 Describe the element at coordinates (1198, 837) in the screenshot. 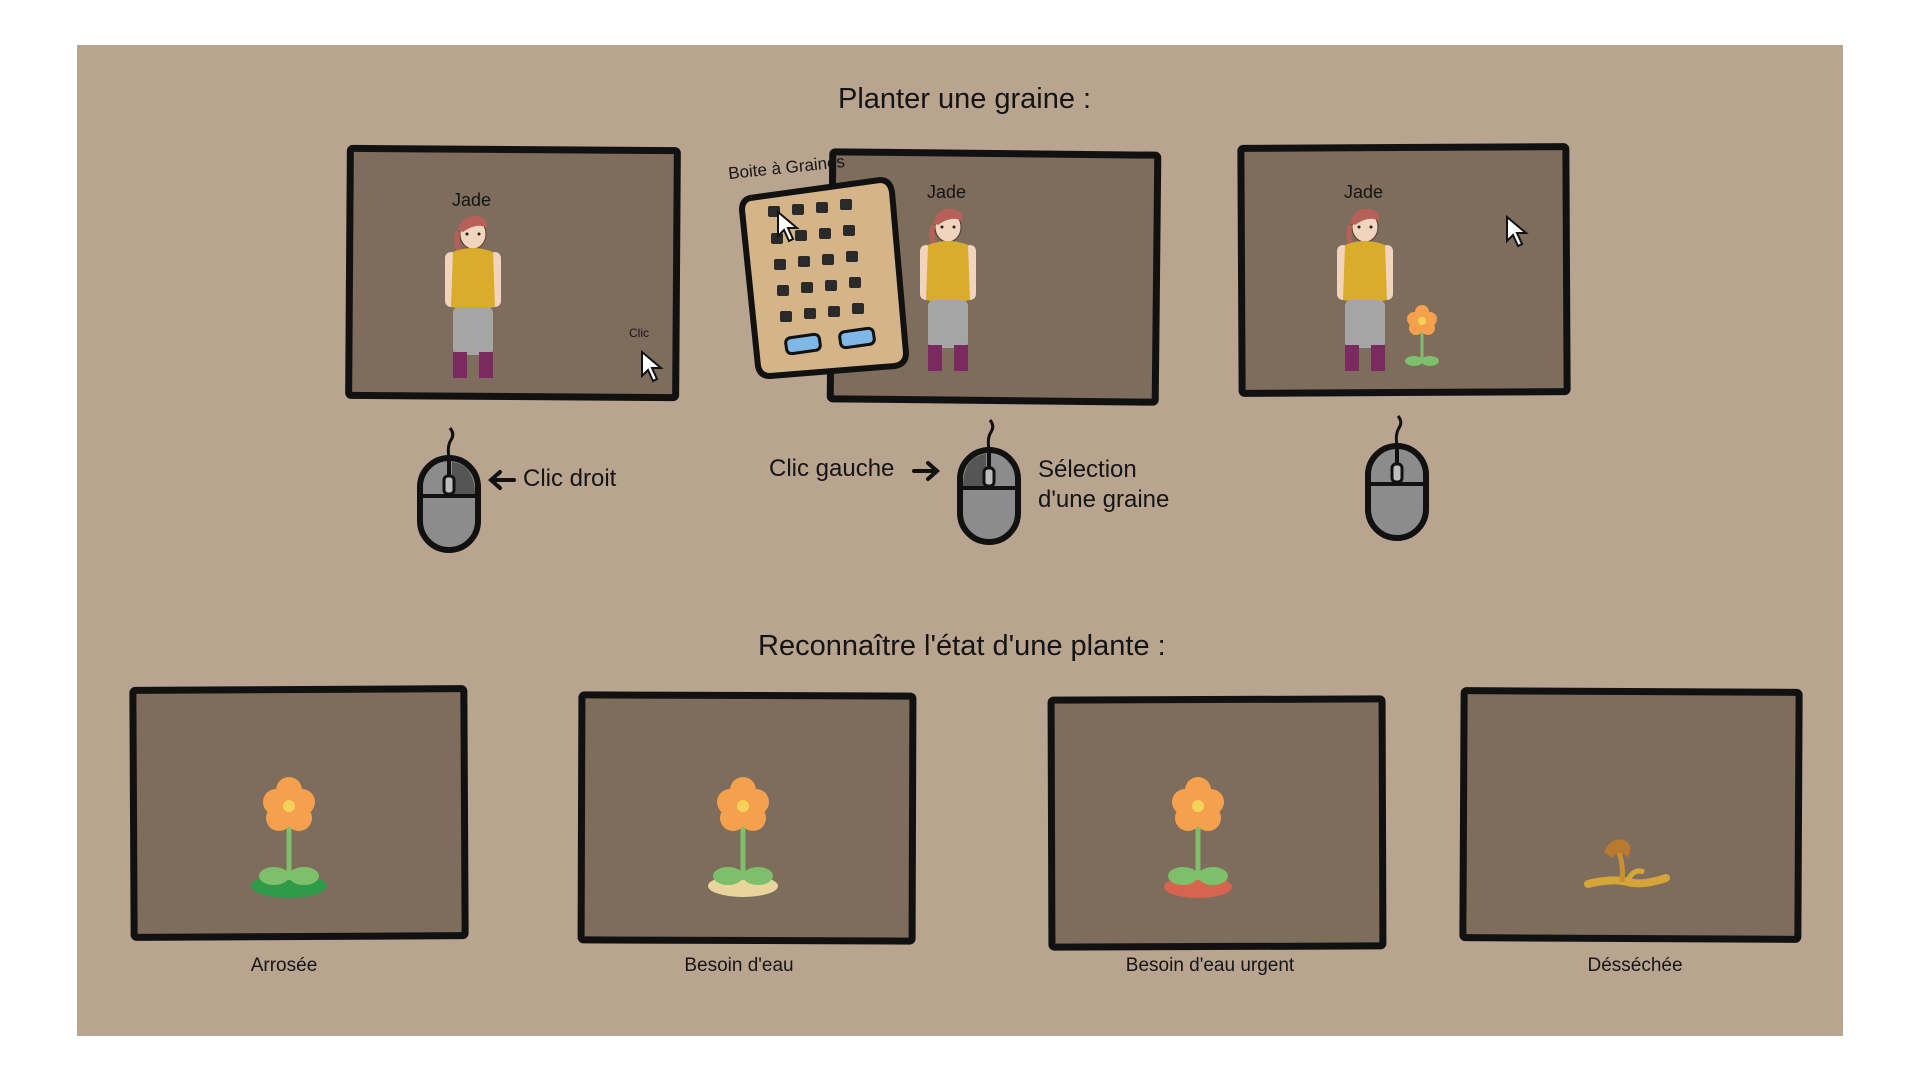

I see `flower-urgent` at that location.